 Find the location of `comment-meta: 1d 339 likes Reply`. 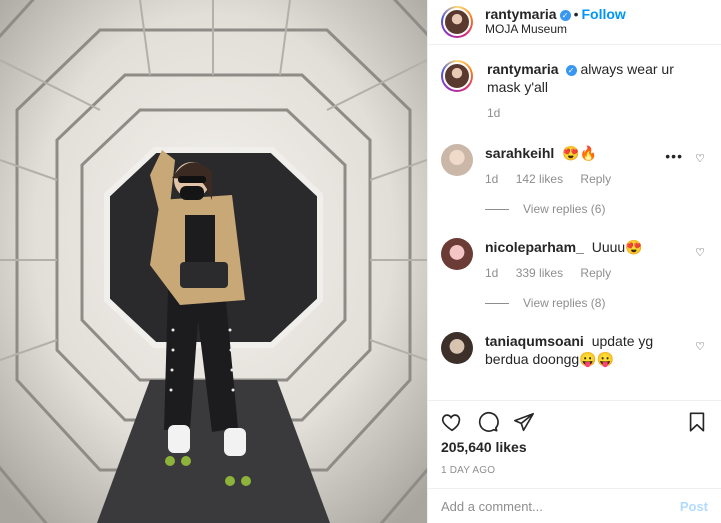

comment-meta: 1d 339 likes Reply is located at coordinates (573, 273).